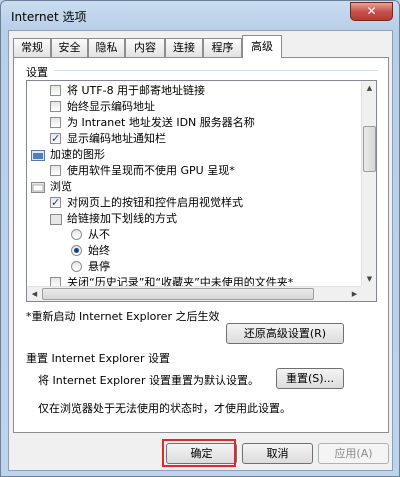 The width and height of the screenshot is (400, 477). I want to click on hscroll-thumb, so click(178, 294).